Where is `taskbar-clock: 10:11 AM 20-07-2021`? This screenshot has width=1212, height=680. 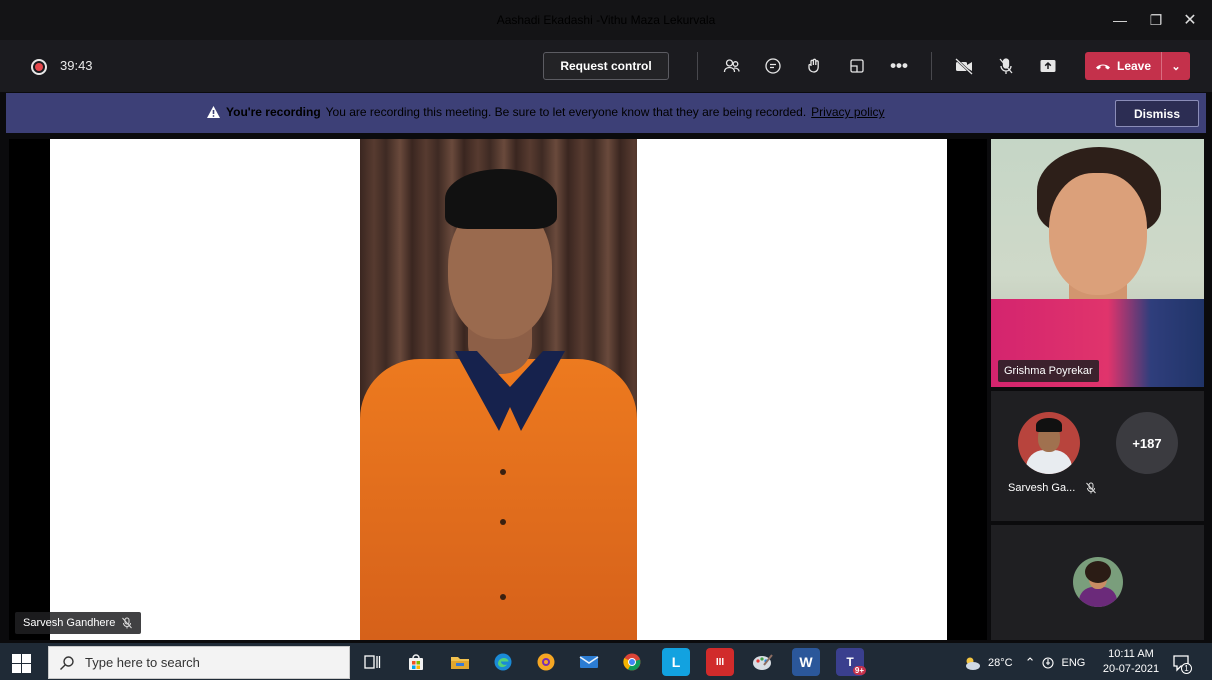 taskbar-clock: 10:11 AM 20-07-2021 is located at coordinates (1131, 662).